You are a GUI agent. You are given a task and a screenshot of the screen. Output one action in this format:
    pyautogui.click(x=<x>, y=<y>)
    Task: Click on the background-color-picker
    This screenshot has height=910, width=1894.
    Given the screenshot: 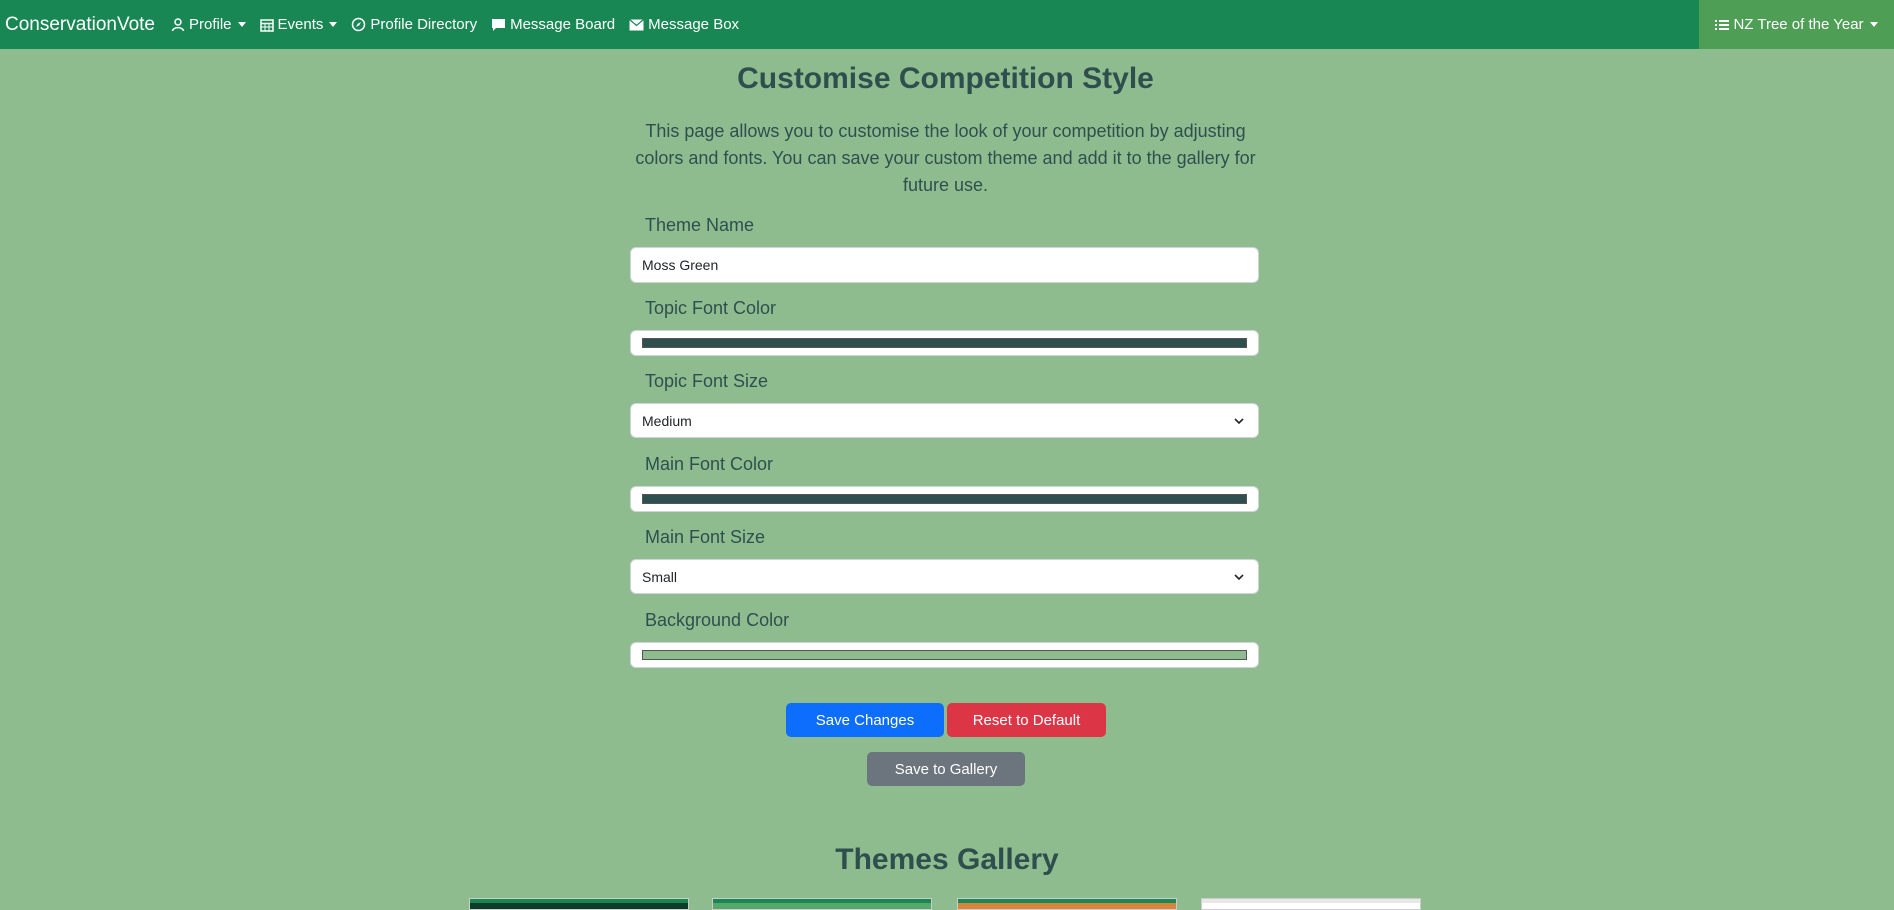 What is the action you would take?
    pyautogui.click(x=944, y=655)
    